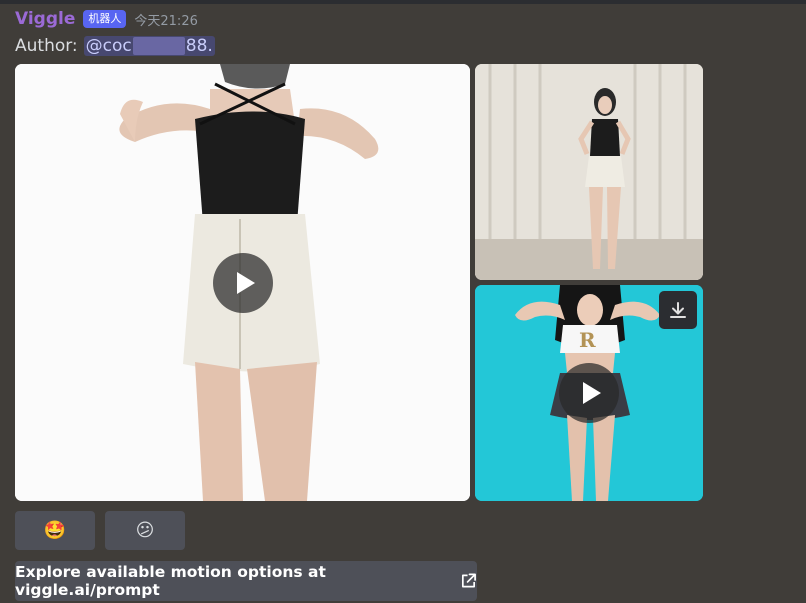 The width and height of the screenshot is (806, 603). Describe the element at coordinates (468, 580) in the screenshot. I see `external-link-icon` at that location.